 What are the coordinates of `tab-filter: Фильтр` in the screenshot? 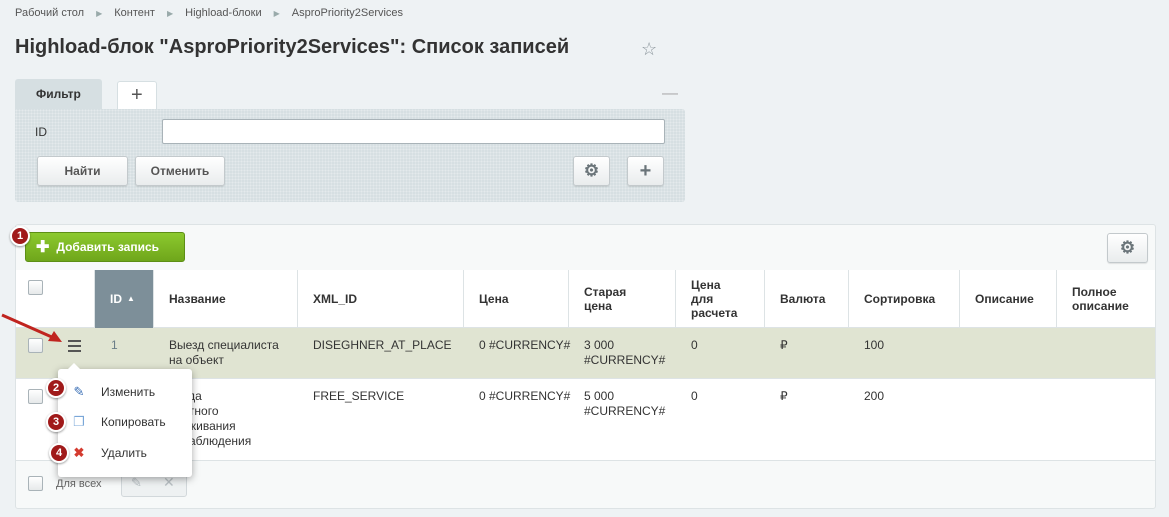 It's located at (58, 94).